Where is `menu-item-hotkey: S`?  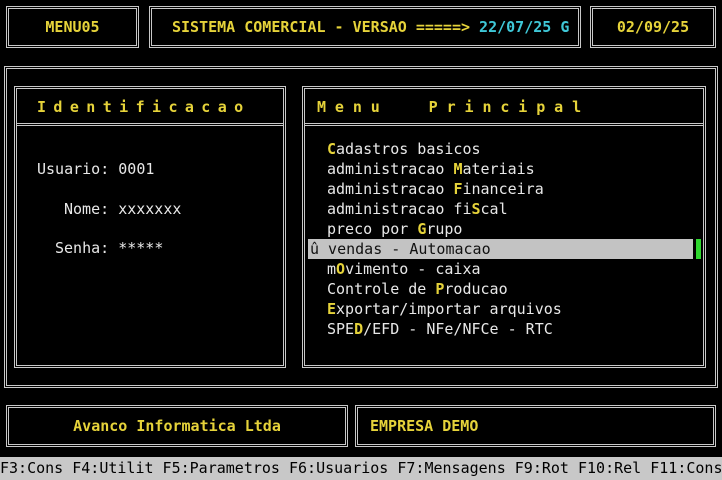 menu-item-hotkey: S is located at coordinates (476, 209).